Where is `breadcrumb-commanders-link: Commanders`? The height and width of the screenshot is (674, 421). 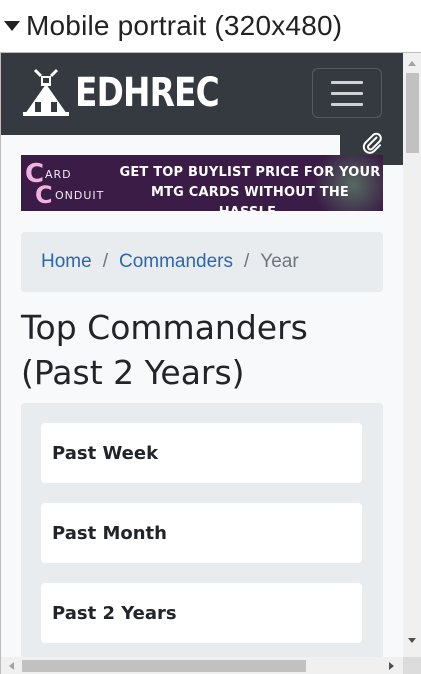 breadcrumb-commanders-link: Commanders is located at coordinates (176, 262).